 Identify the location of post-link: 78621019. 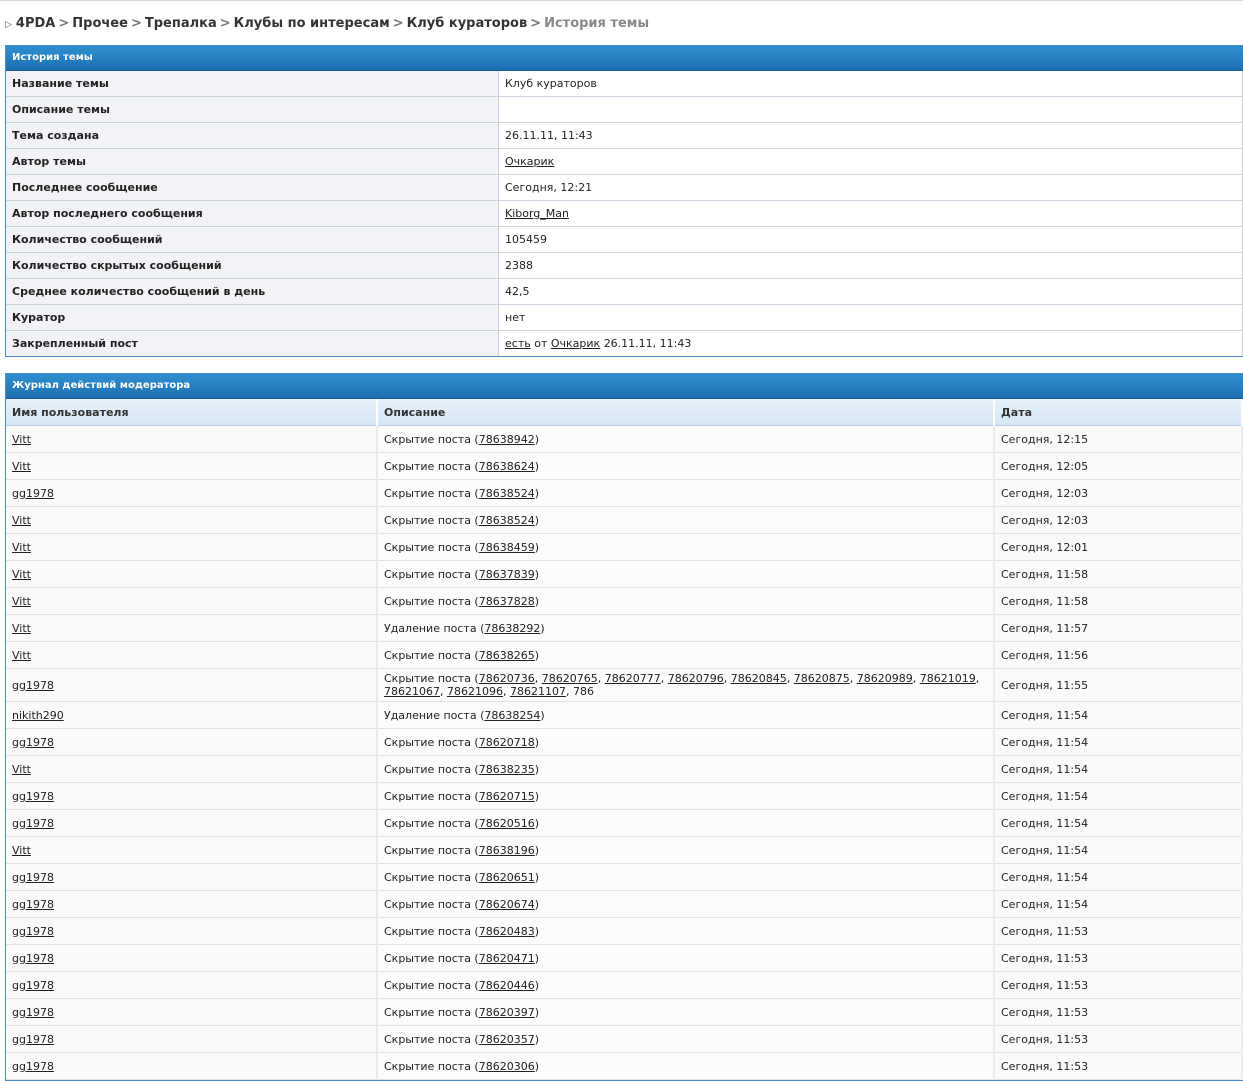
(948, 678).